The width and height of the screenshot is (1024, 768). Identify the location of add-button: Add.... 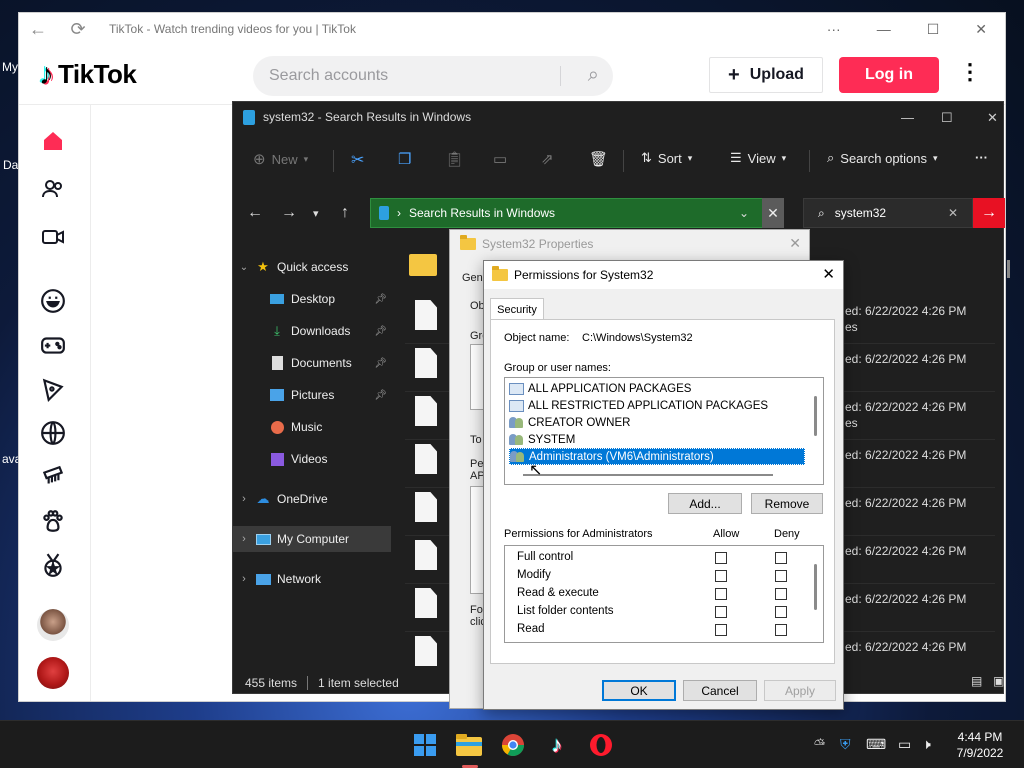
(705, 503).